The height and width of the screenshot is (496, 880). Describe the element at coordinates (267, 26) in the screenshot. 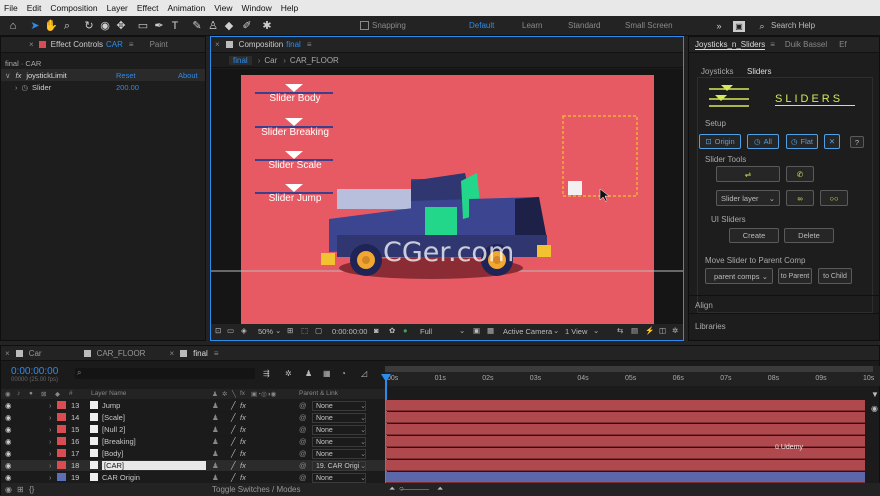

I see `puppet-tool-icon: ✱` at that location.